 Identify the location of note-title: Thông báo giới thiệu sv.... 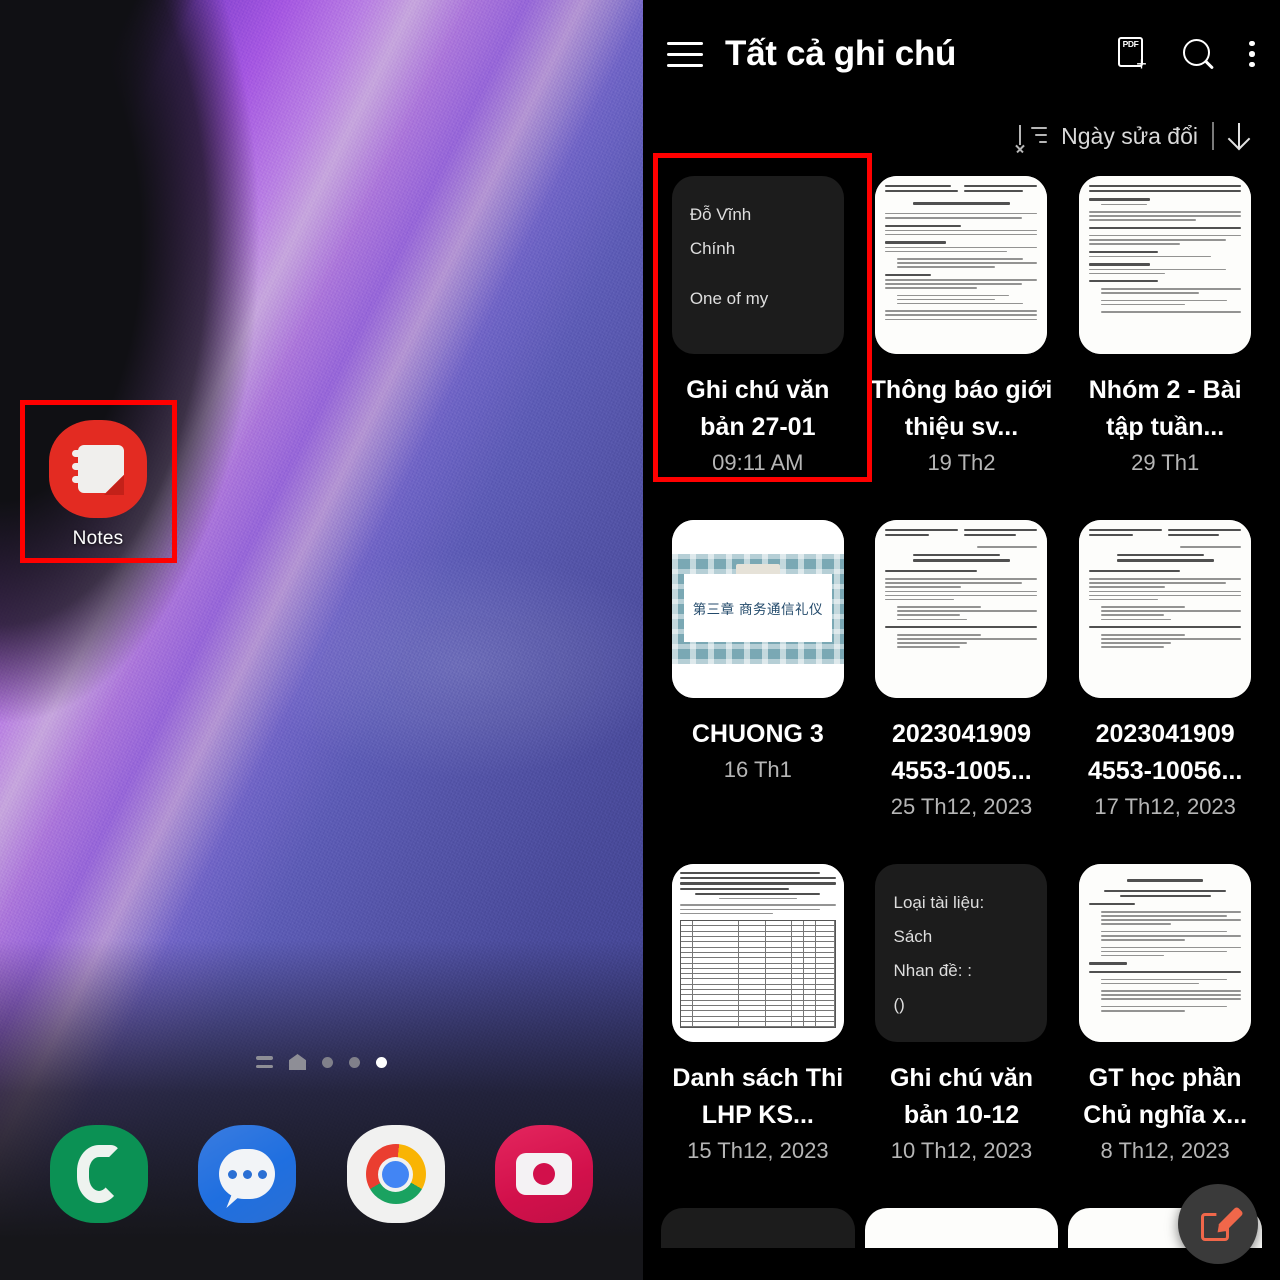
(961, 408).